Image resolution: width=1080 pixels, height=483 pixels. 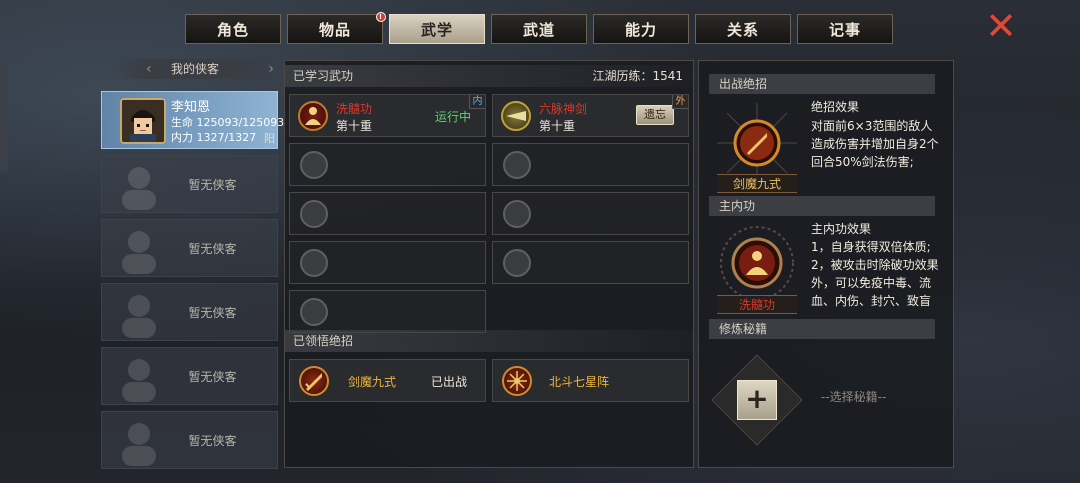 What do you see at coordinates (853, 396) in the screenshot?
I see `choose-manual-label: --选择秘籍--` at bounding box center [853, 396].